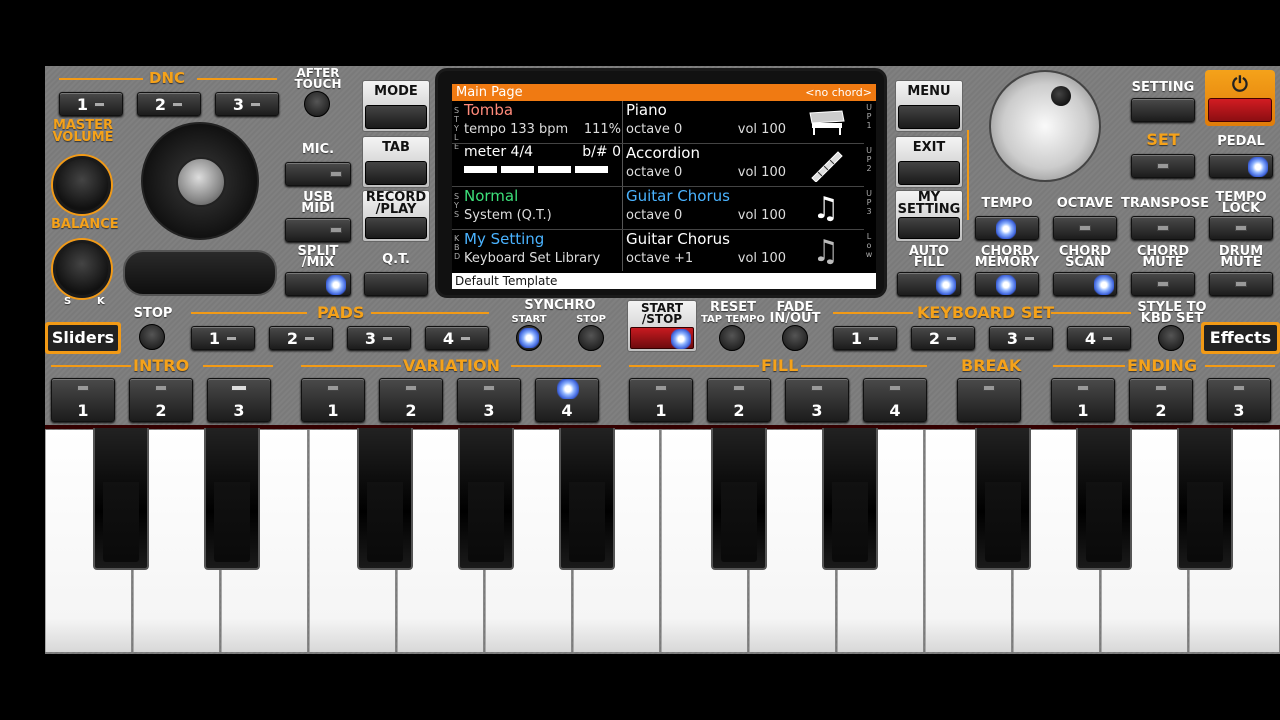  Describe the element at coordinates (706, 208) in the screenshot. I see `part-row-up3: Guitar Chorus octave 0 vol 100` at that location.